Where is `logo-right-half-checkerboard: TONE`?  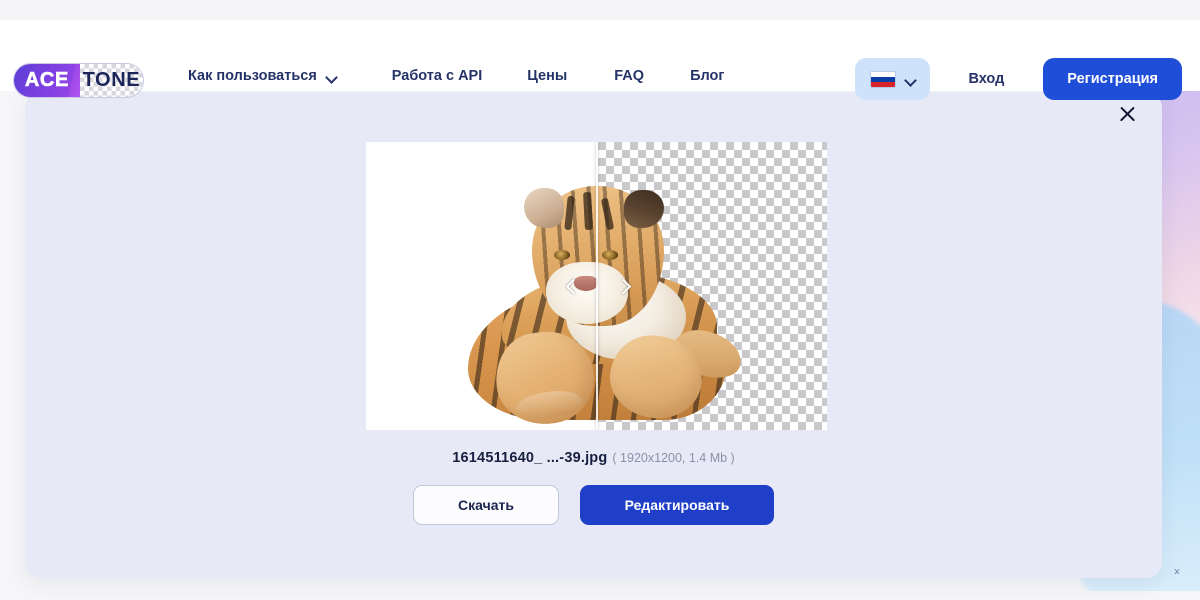
logo-right-half-checkerboard: TONE is located at coordinates (111, 80).